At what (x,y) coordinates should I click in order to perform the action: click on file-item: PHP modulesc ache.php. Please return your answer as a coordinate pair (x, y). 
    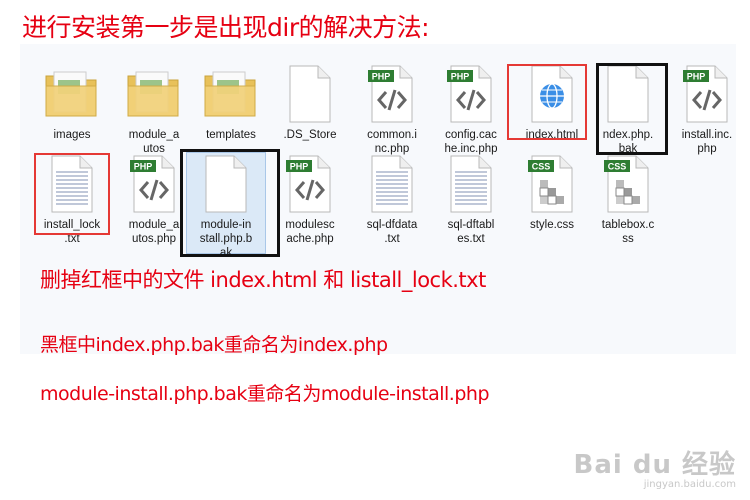
    Looking at the image, I should click on (310, 199).